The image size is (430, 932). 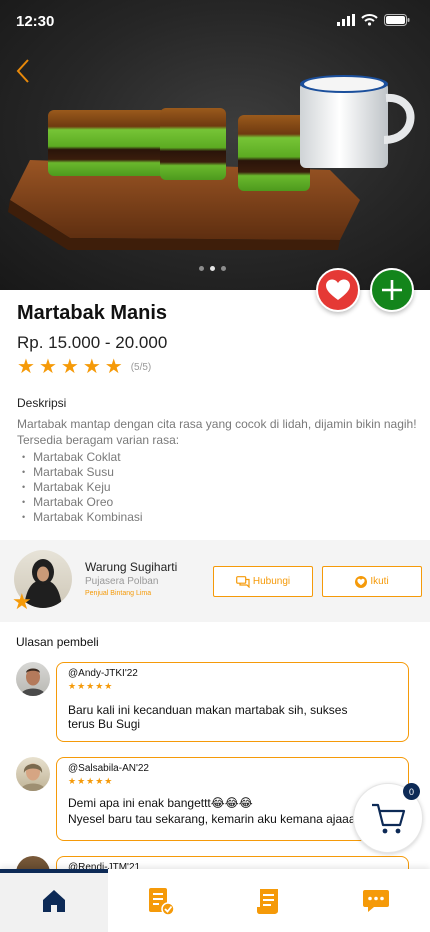 I want to click on nav-orders, so click(x=162, y=900).